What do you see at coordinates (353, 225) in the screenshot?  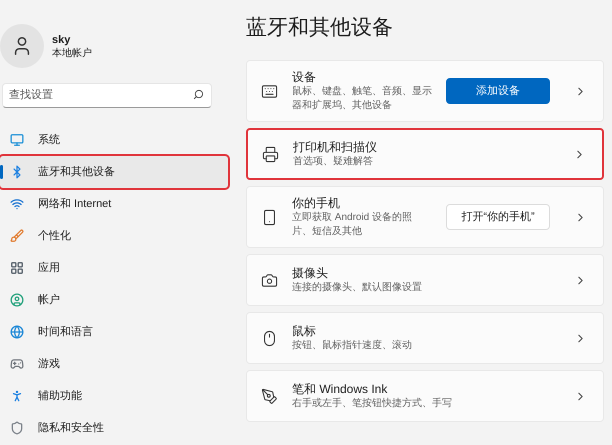 I see `card-description: 立即获取 Android 设备的照片、短信及其他` at bounding box center [353, 225].